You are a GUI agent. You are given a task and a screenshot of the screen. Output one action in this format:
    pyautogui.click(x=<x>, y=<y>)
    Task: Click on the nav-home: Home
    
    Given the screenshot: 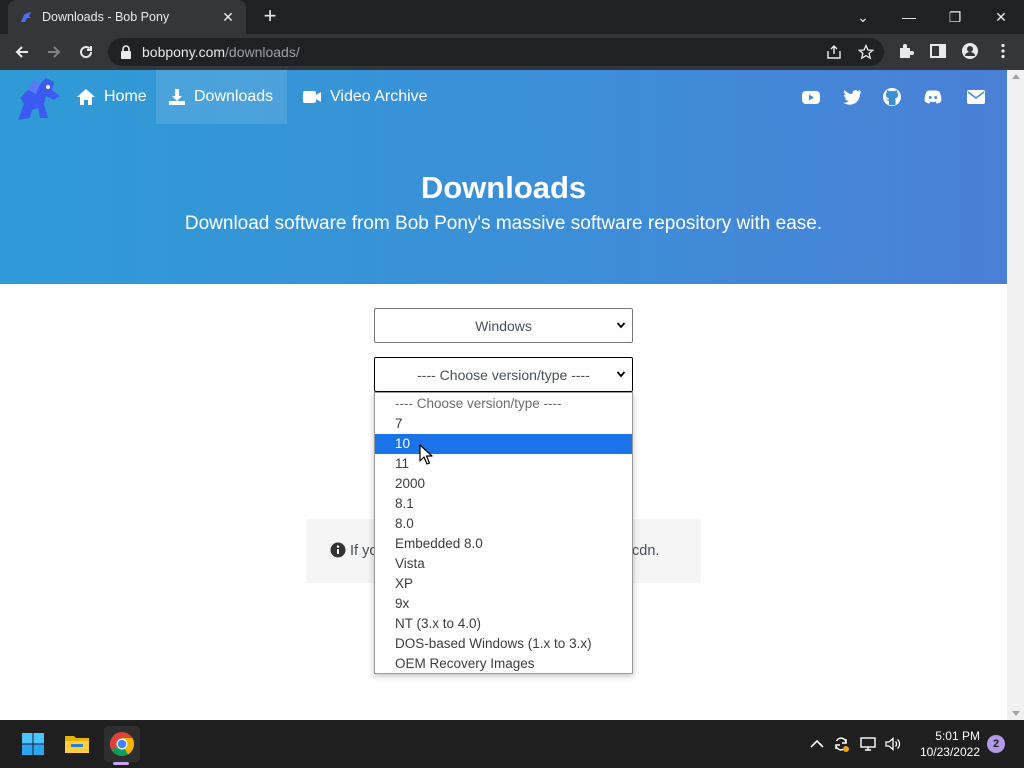 What is the action you would take?
    pyautogui.click(x=111, y=97)
    